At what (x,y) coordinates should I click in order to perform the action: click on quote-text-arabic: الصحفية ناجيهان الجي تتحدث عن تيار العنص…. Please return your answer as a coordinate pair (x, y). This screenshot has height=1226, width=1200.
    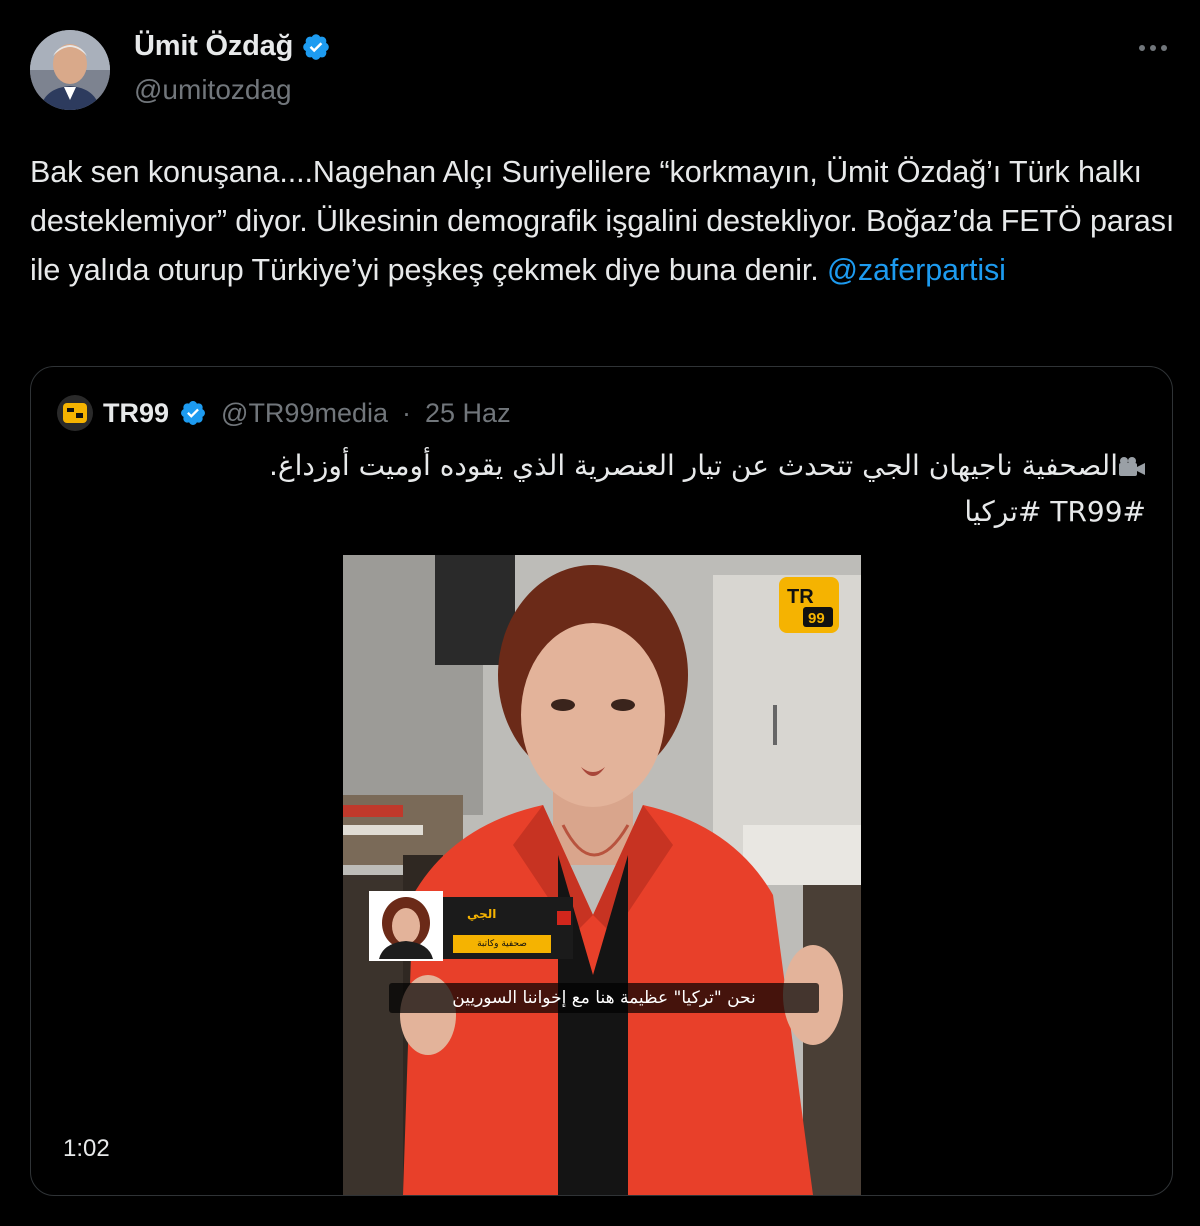
    Looking at the image, I should click on (693, 465).